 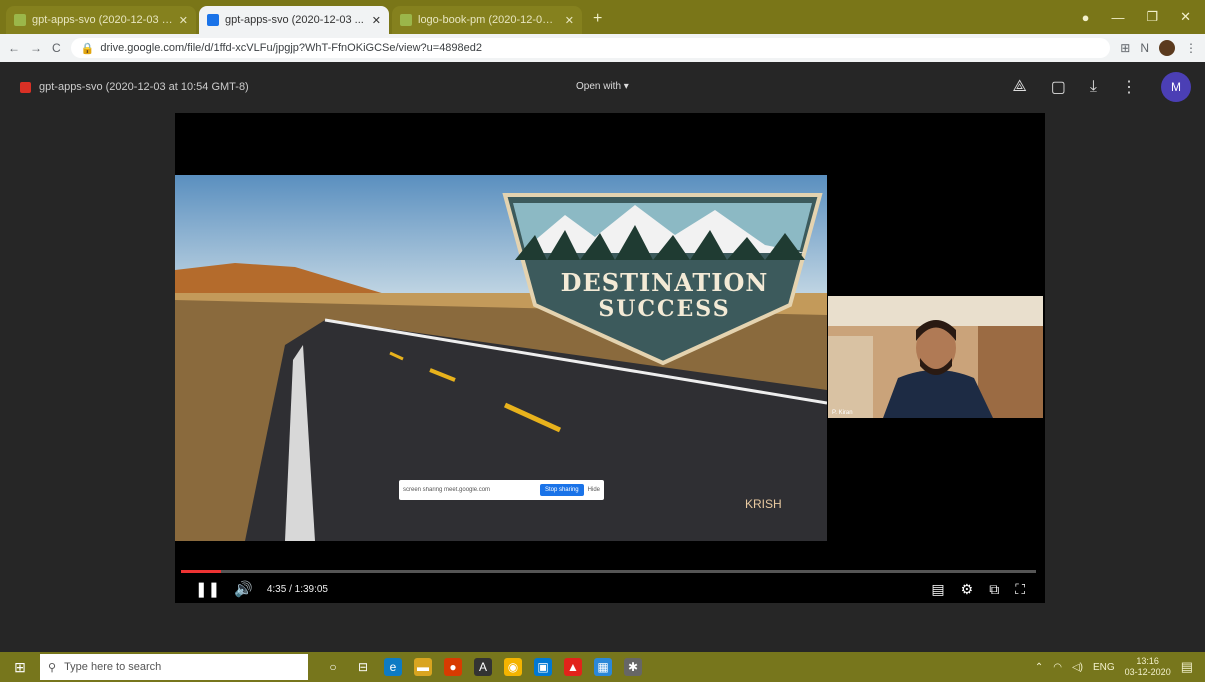 I want to click on account-avatar: M, so click(x=1176, y=87).